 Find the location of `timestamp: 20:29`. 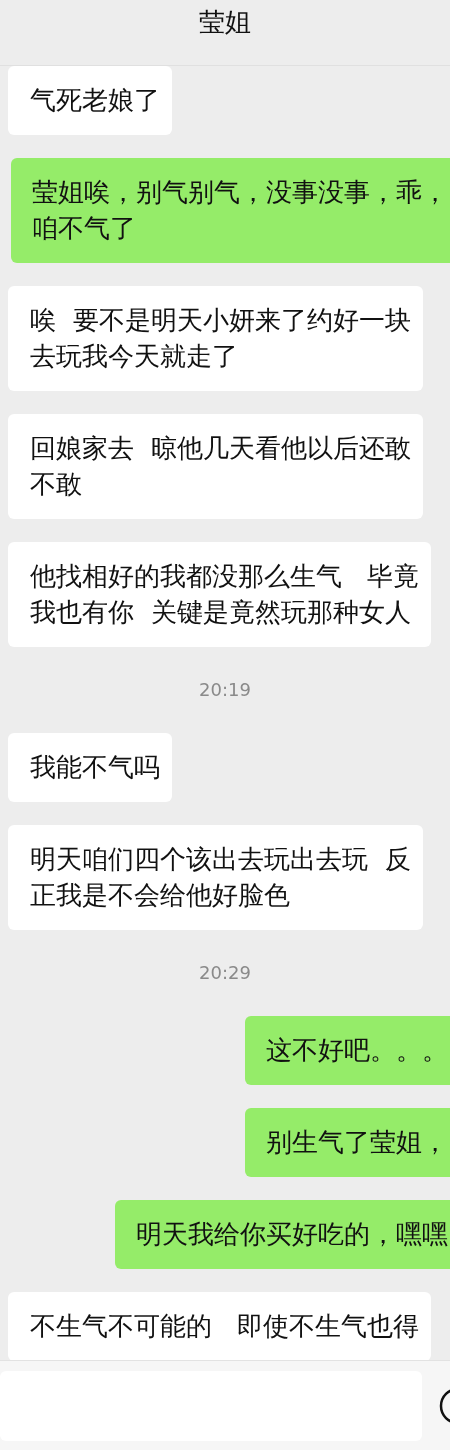

timestamp: 20:29 is located at coordinates (225, 973).